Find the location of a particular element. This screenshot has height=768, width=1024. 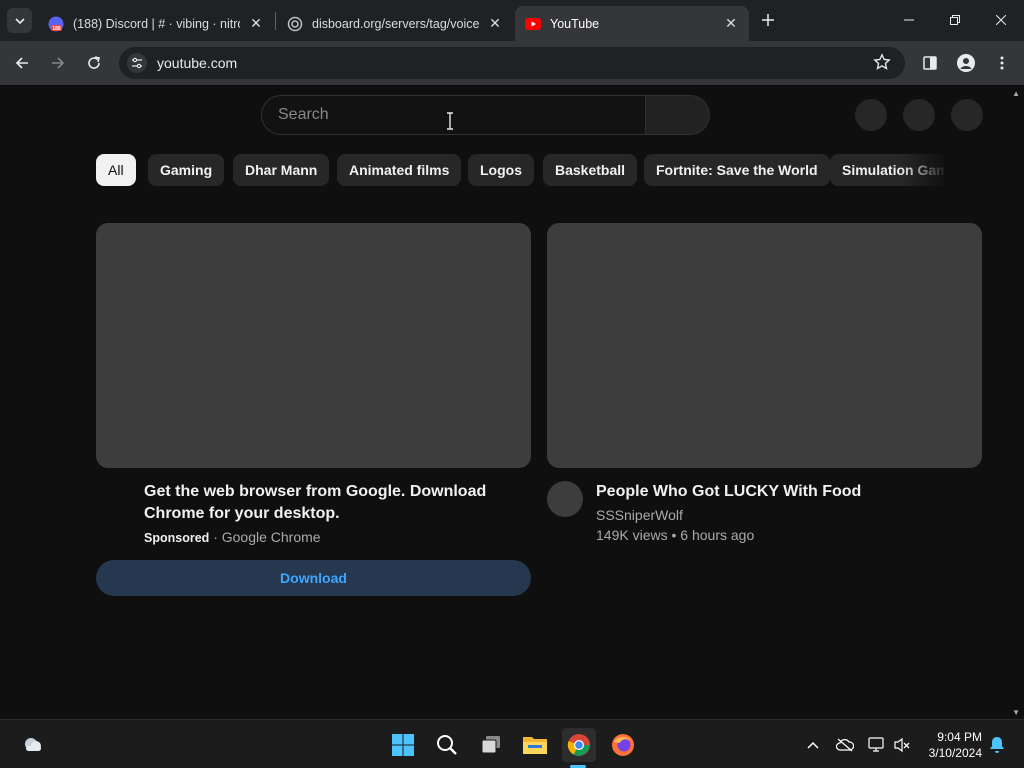

network-icon is located at coordinates (876, 744).